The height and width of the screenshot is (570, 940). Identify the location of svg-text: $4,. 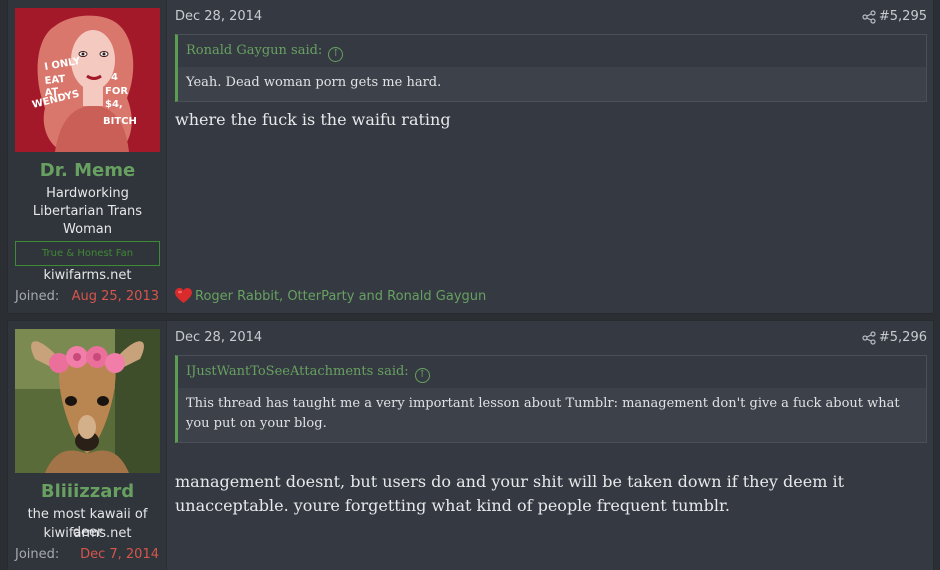
(114, 104).